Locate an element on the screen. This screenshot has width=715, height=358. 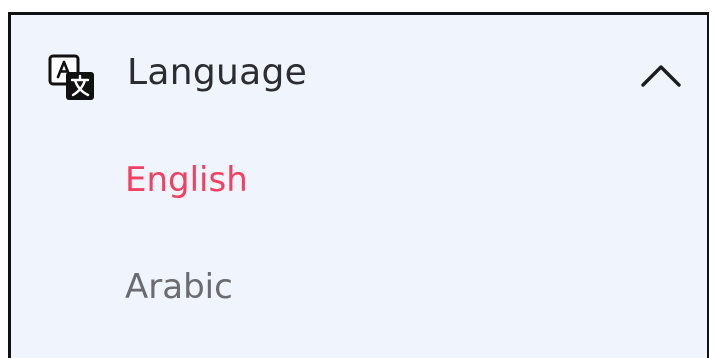
language-option-english: English is located at coordinates (186, 180).